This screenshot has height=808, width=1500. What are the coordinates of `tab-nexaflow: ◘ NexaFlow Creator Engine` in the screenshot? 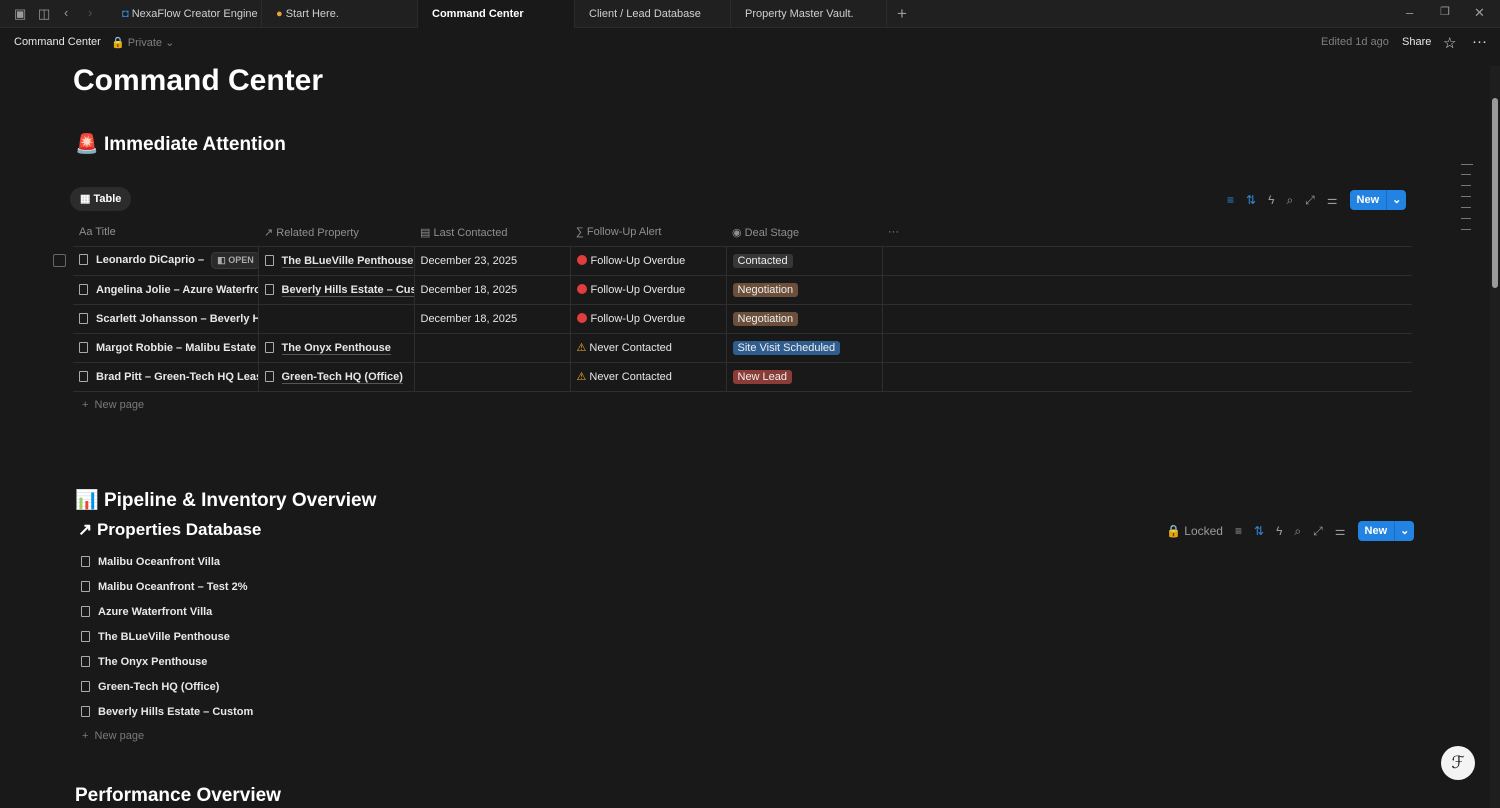 It's located at (185, 14).